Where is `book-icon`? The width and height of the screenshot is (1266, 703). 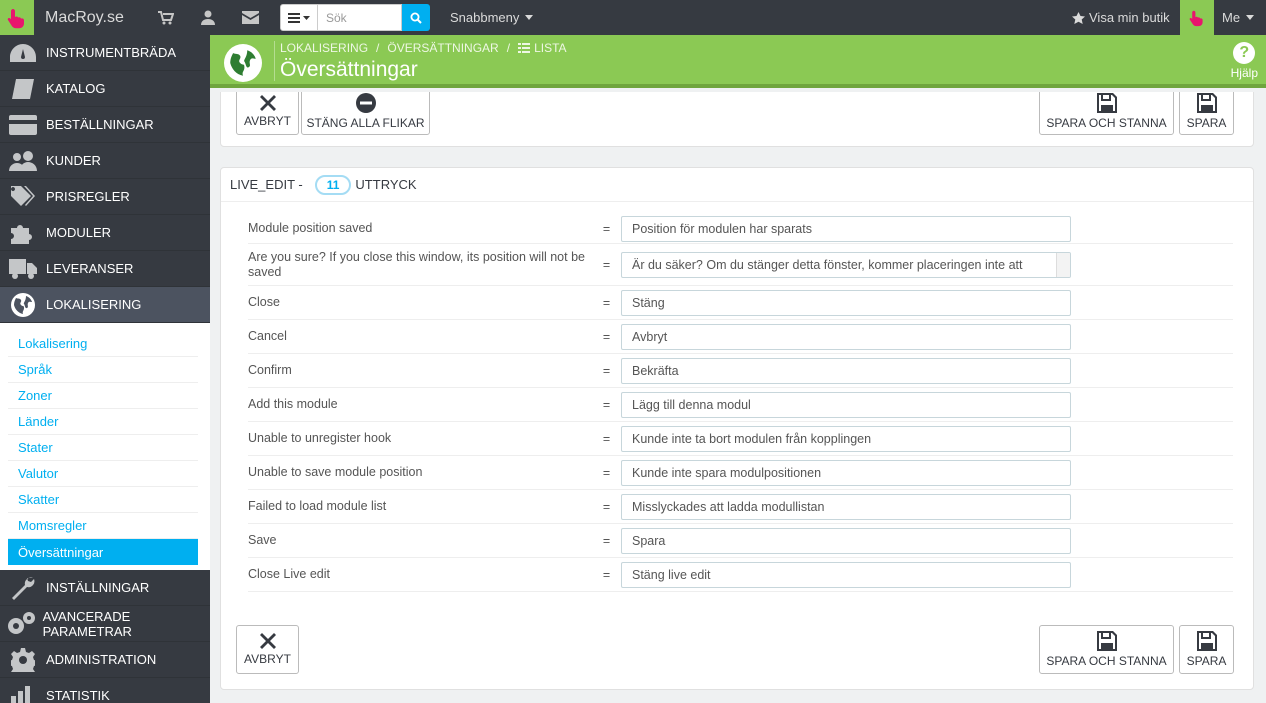
book-icon is located at coordinates (23, 89).